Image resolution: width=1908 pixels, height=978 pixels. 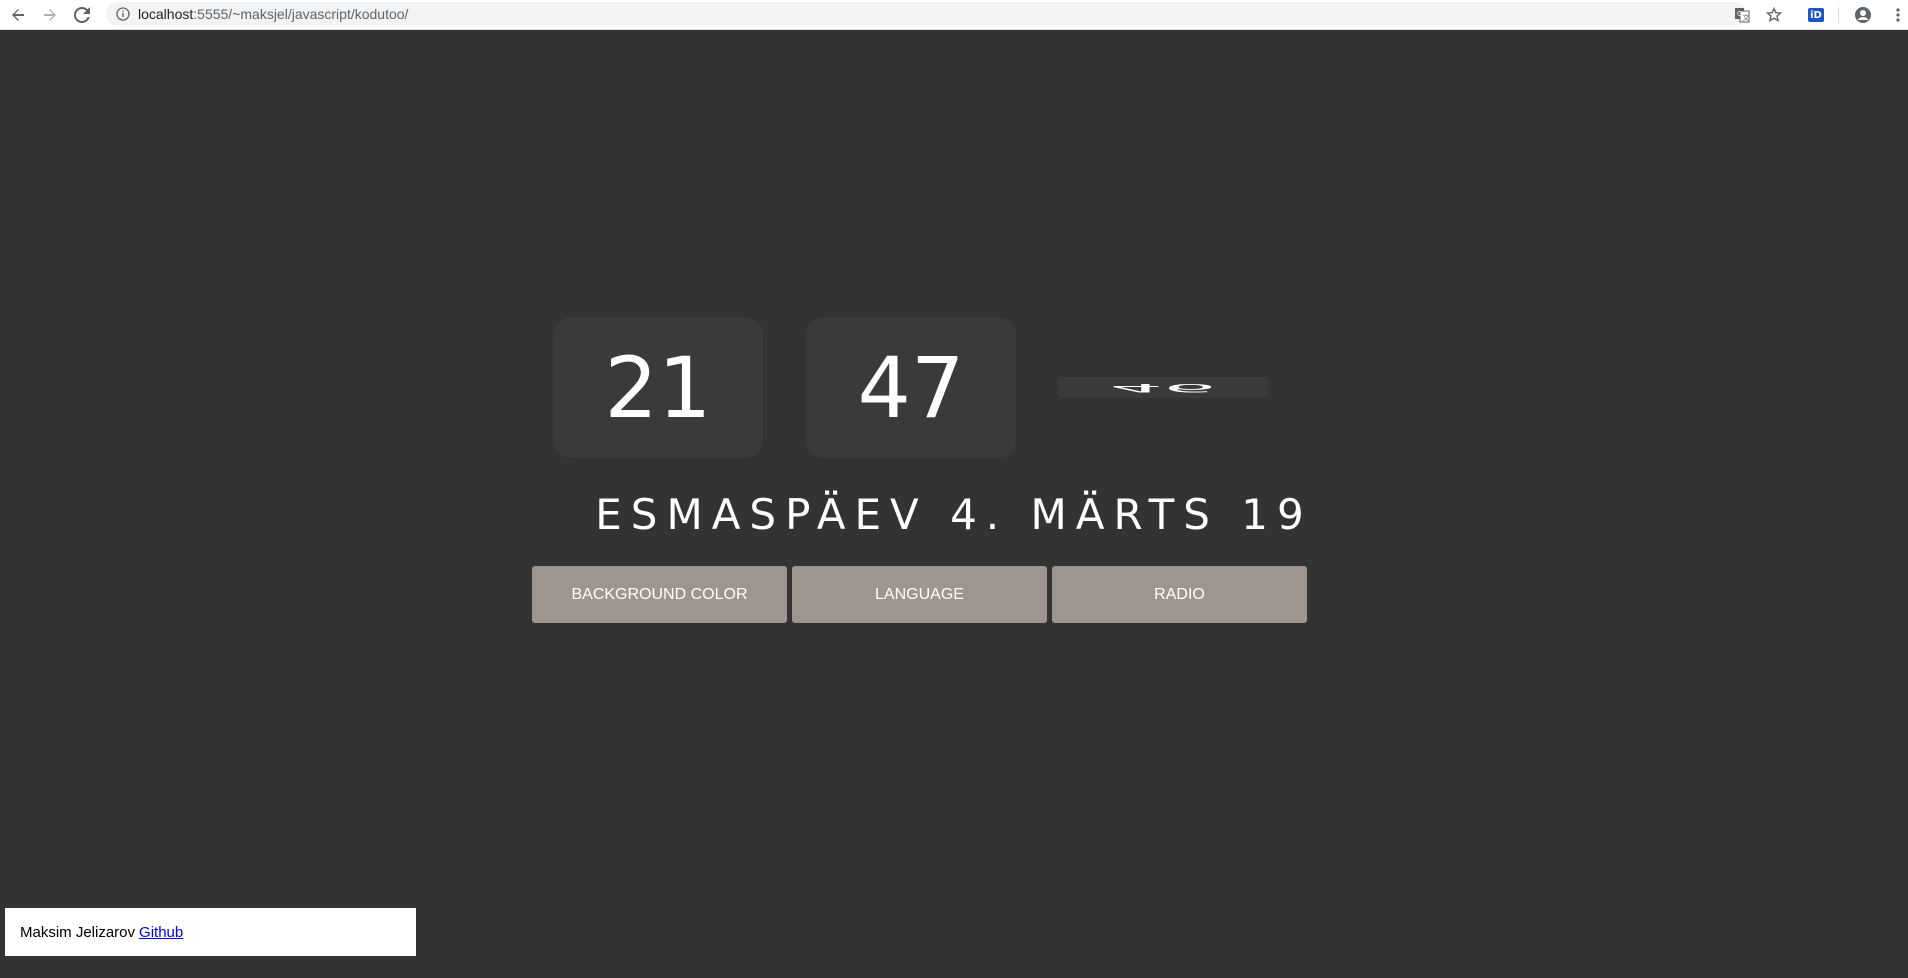 I want to click on account-icon, so click(x=1863, y=15).